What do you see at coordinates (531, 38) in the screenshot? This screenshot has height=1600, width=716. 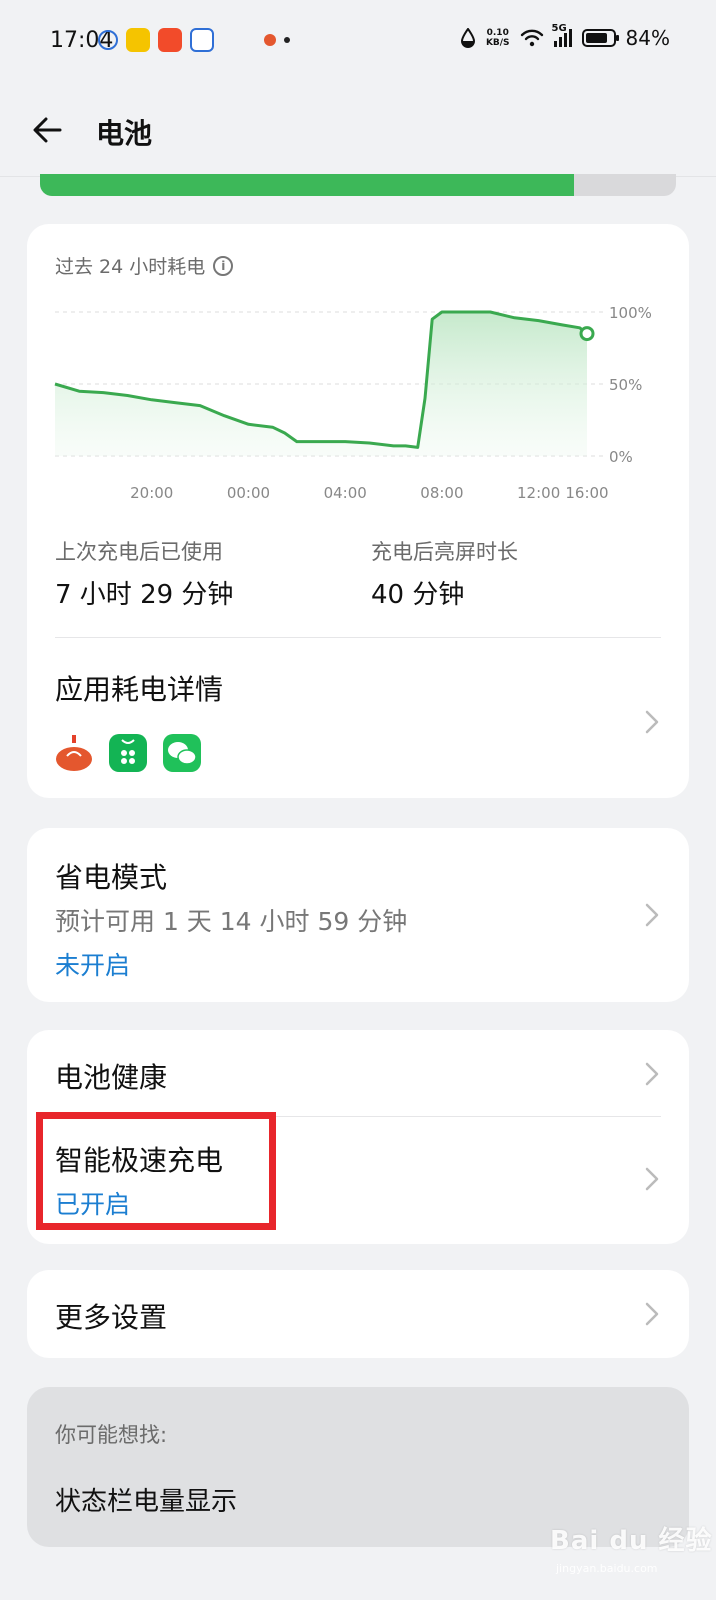 I see `wifi-icon` at bounding box center [531, 38].